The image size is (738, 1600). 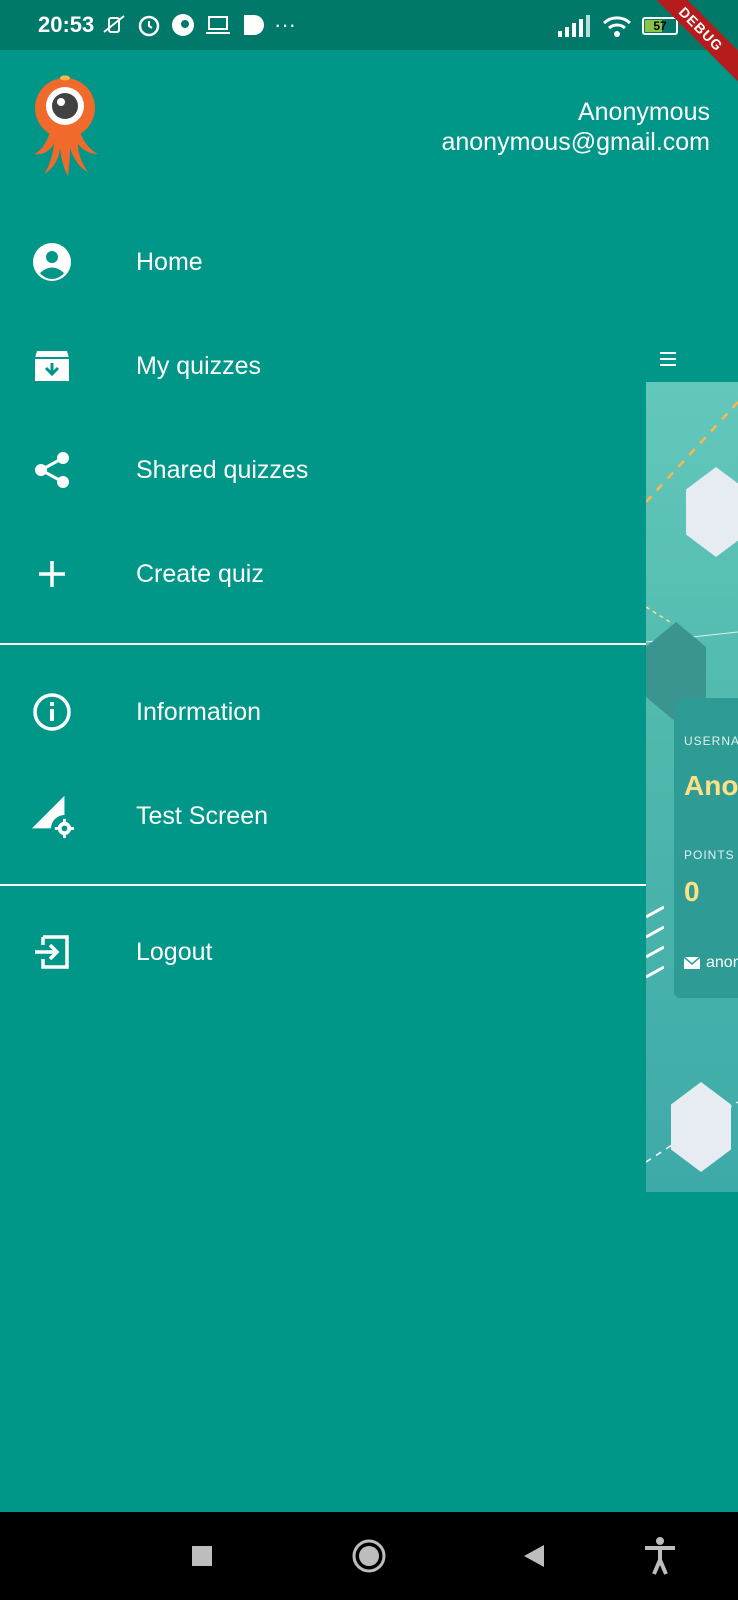 I want to click on user-name: Anonymous, so click(x=643, y=112).